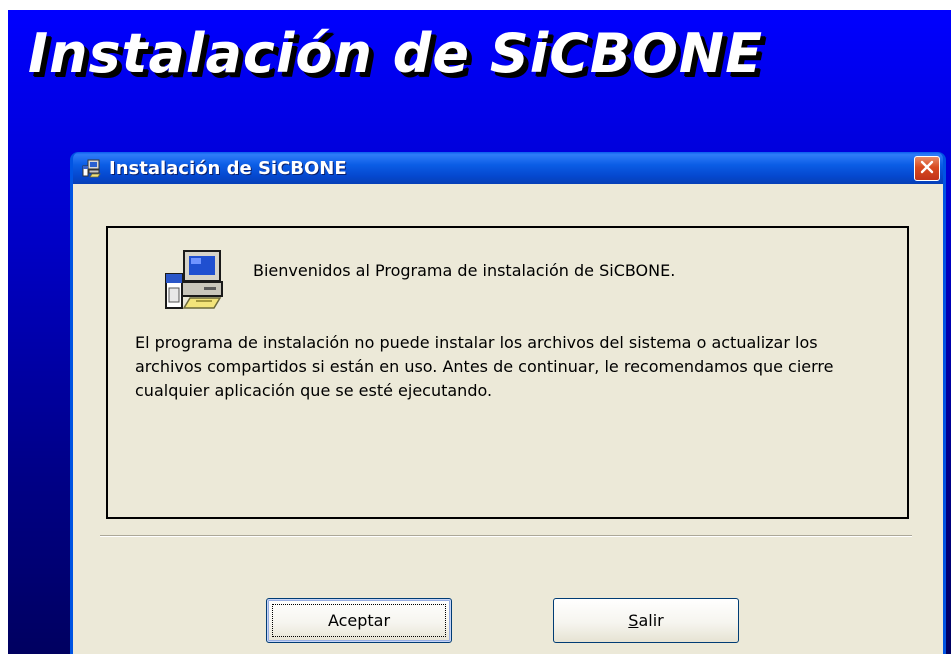 Image resolution: width=951 pixels, height=654 pixels. I want to click on dialog-title: Instalación de SiCBONE, so click(228, 168).